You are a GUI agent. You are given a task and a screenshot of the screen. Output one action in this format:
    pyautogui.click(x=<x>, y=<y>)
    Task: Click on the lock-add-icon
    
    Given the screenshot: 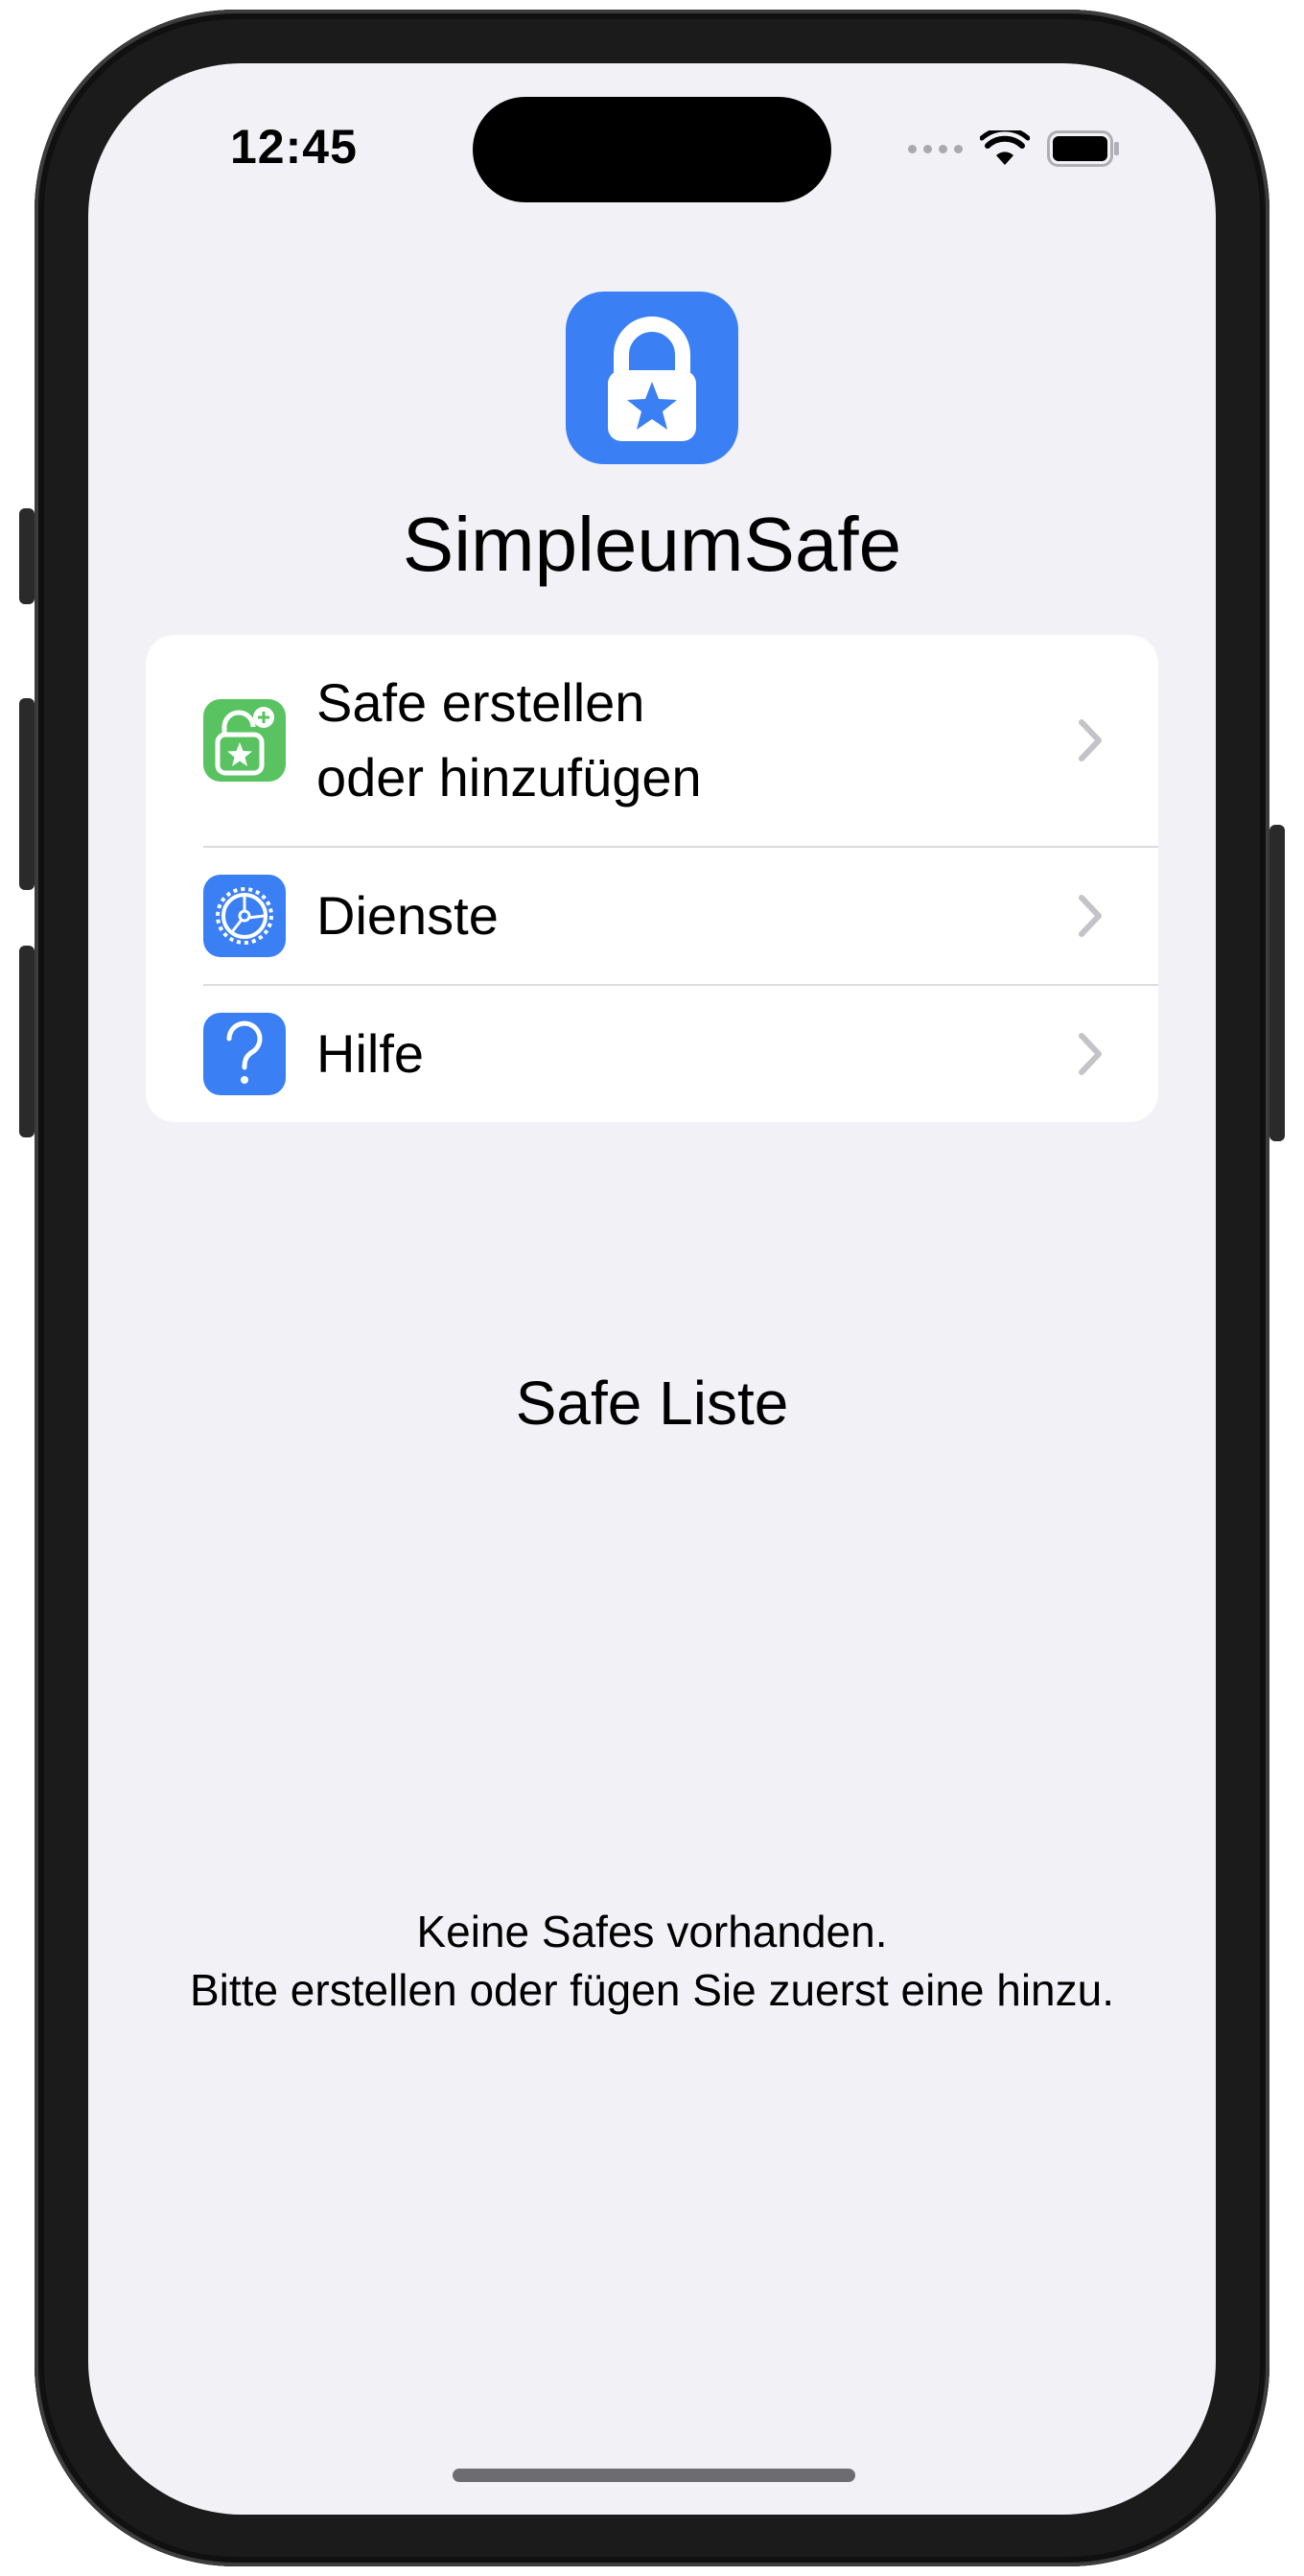 What is the action you would take?
    pyautogui.click(x=244, y=740)
    